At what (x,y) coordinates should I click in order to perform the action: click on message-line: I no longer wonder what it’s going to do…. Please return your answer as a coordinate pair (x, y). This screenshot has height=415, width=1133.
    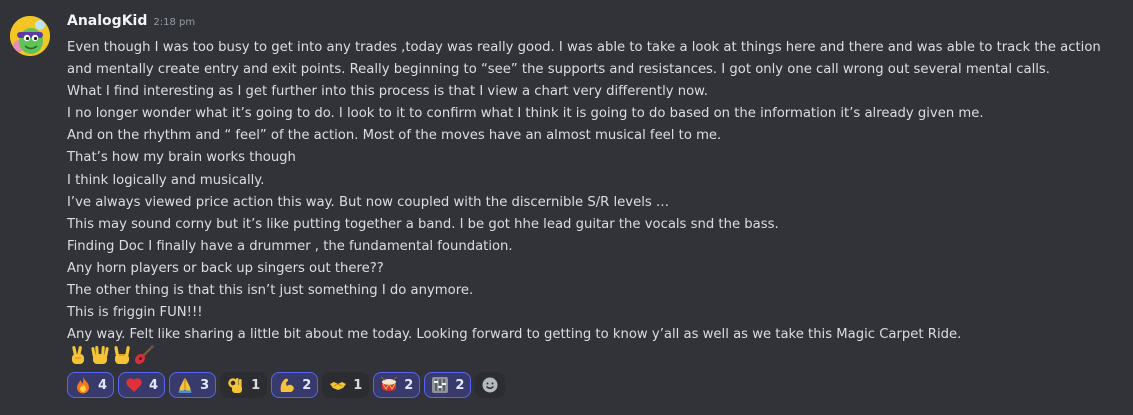
    Looking at the image, I should click on (525, 114).